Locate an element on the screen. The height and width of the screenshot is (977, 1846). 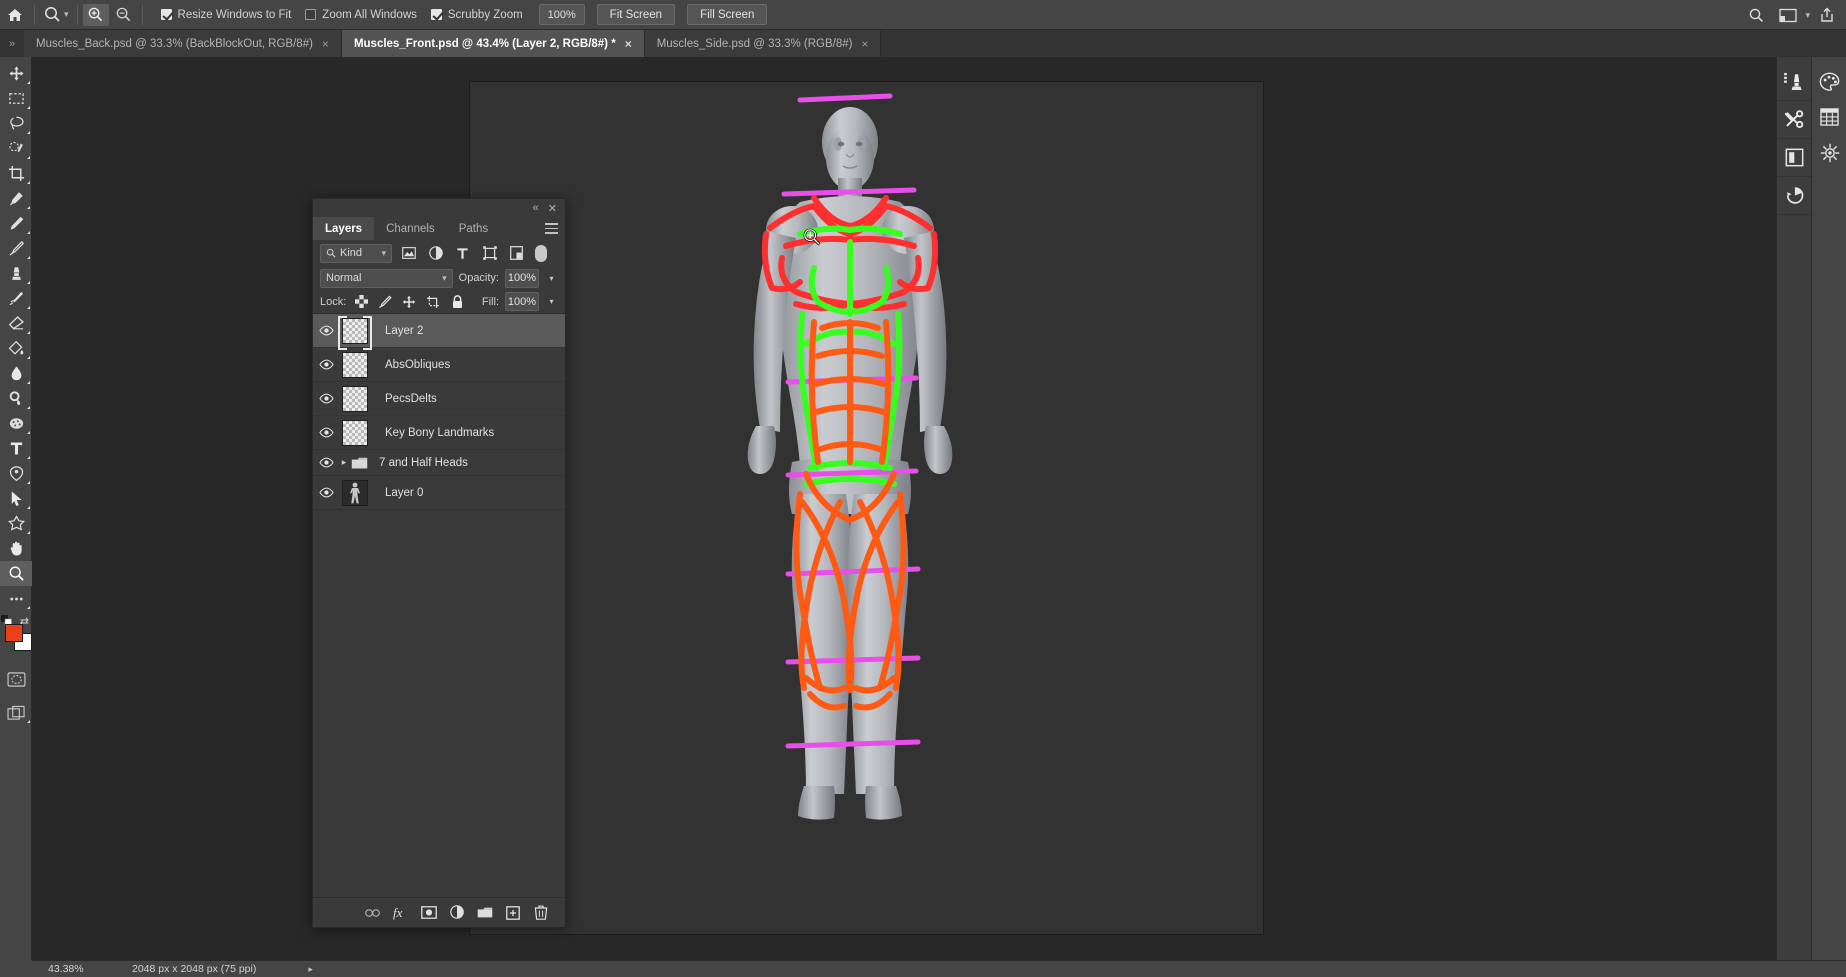
zoom-in-icon is located at coordinates (95, 14).